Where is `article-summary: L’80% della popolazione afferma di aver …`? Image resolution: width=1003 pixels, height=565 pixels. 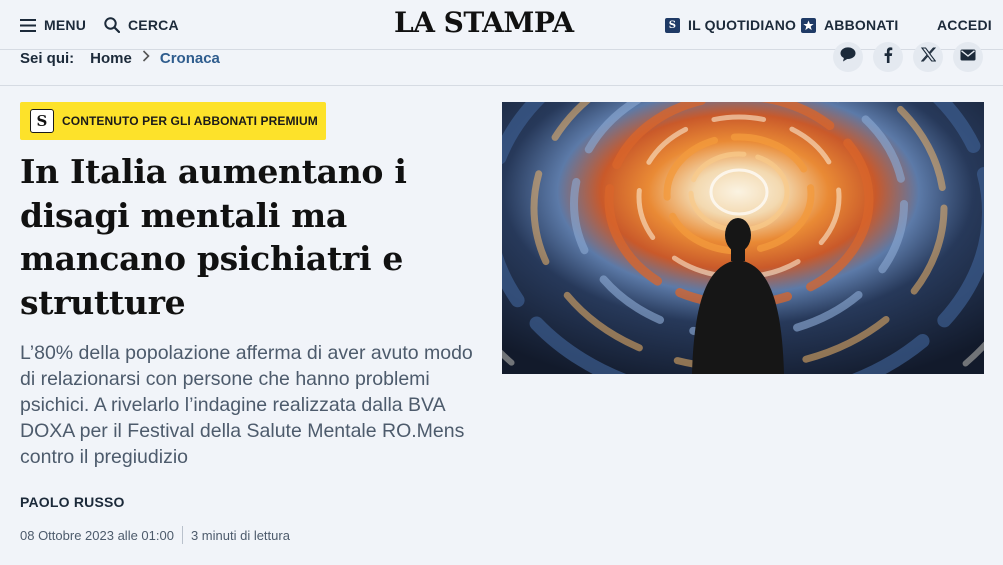 article-summary: L’80% della popolazione afferma di aver … is located at coordinates (246, 405).